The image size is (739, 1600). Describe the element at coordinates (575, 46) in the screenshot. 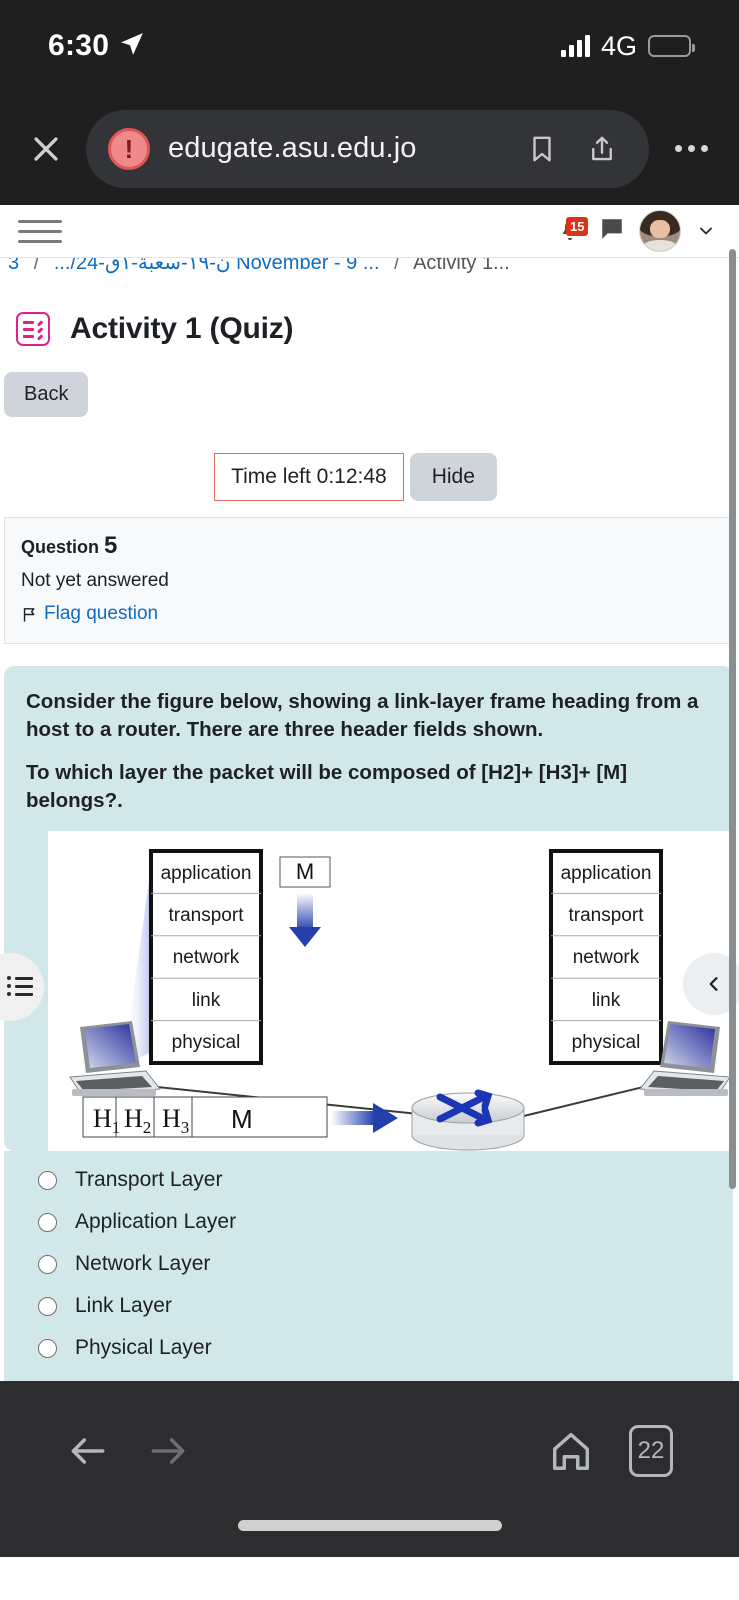

I see `cellular-signal-icon` at that location.